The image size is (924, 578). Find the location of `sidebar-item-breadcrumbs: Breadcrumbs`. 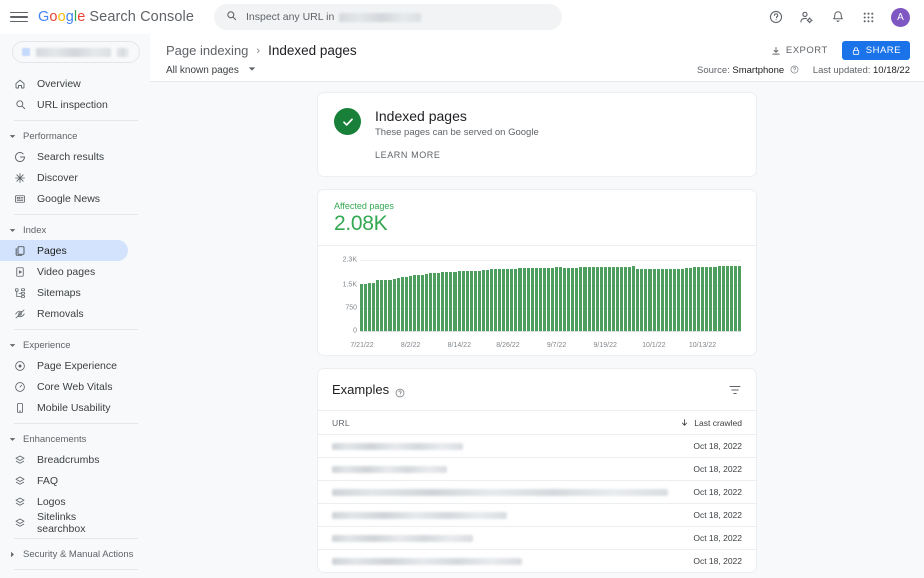

sidebar-item-breadcrumbs: Breadcrumbs is located at coordinates (64, 459).